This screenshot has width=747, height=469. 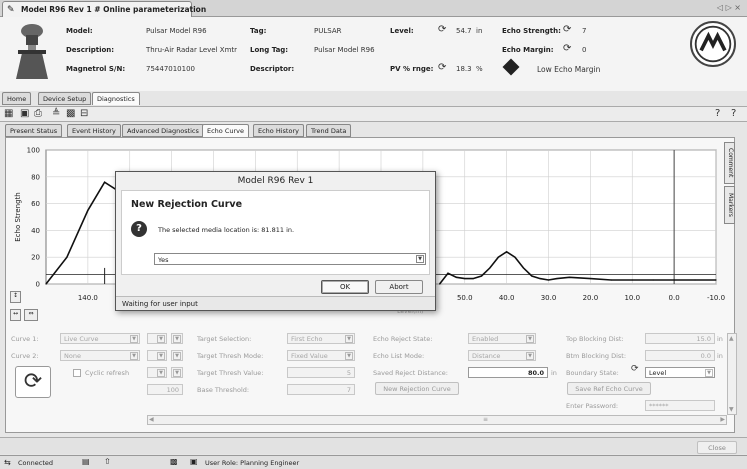 I want to click on save-icon: ▣, so click(x=24, y=113).